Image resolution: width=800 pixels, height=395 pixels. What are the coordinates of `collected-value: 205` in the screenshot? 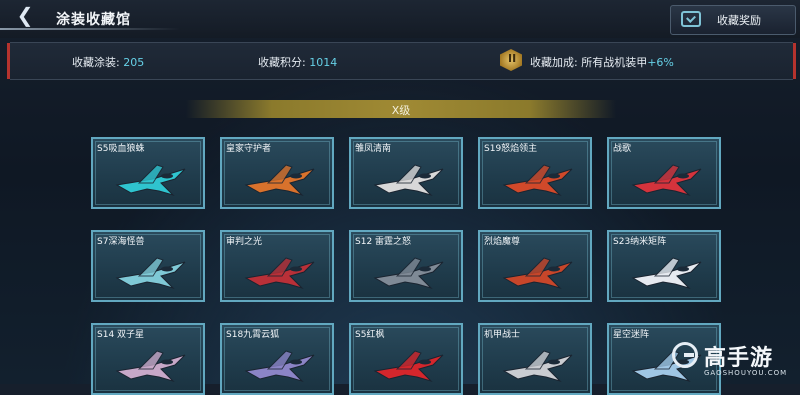 It's located at (134, 62).